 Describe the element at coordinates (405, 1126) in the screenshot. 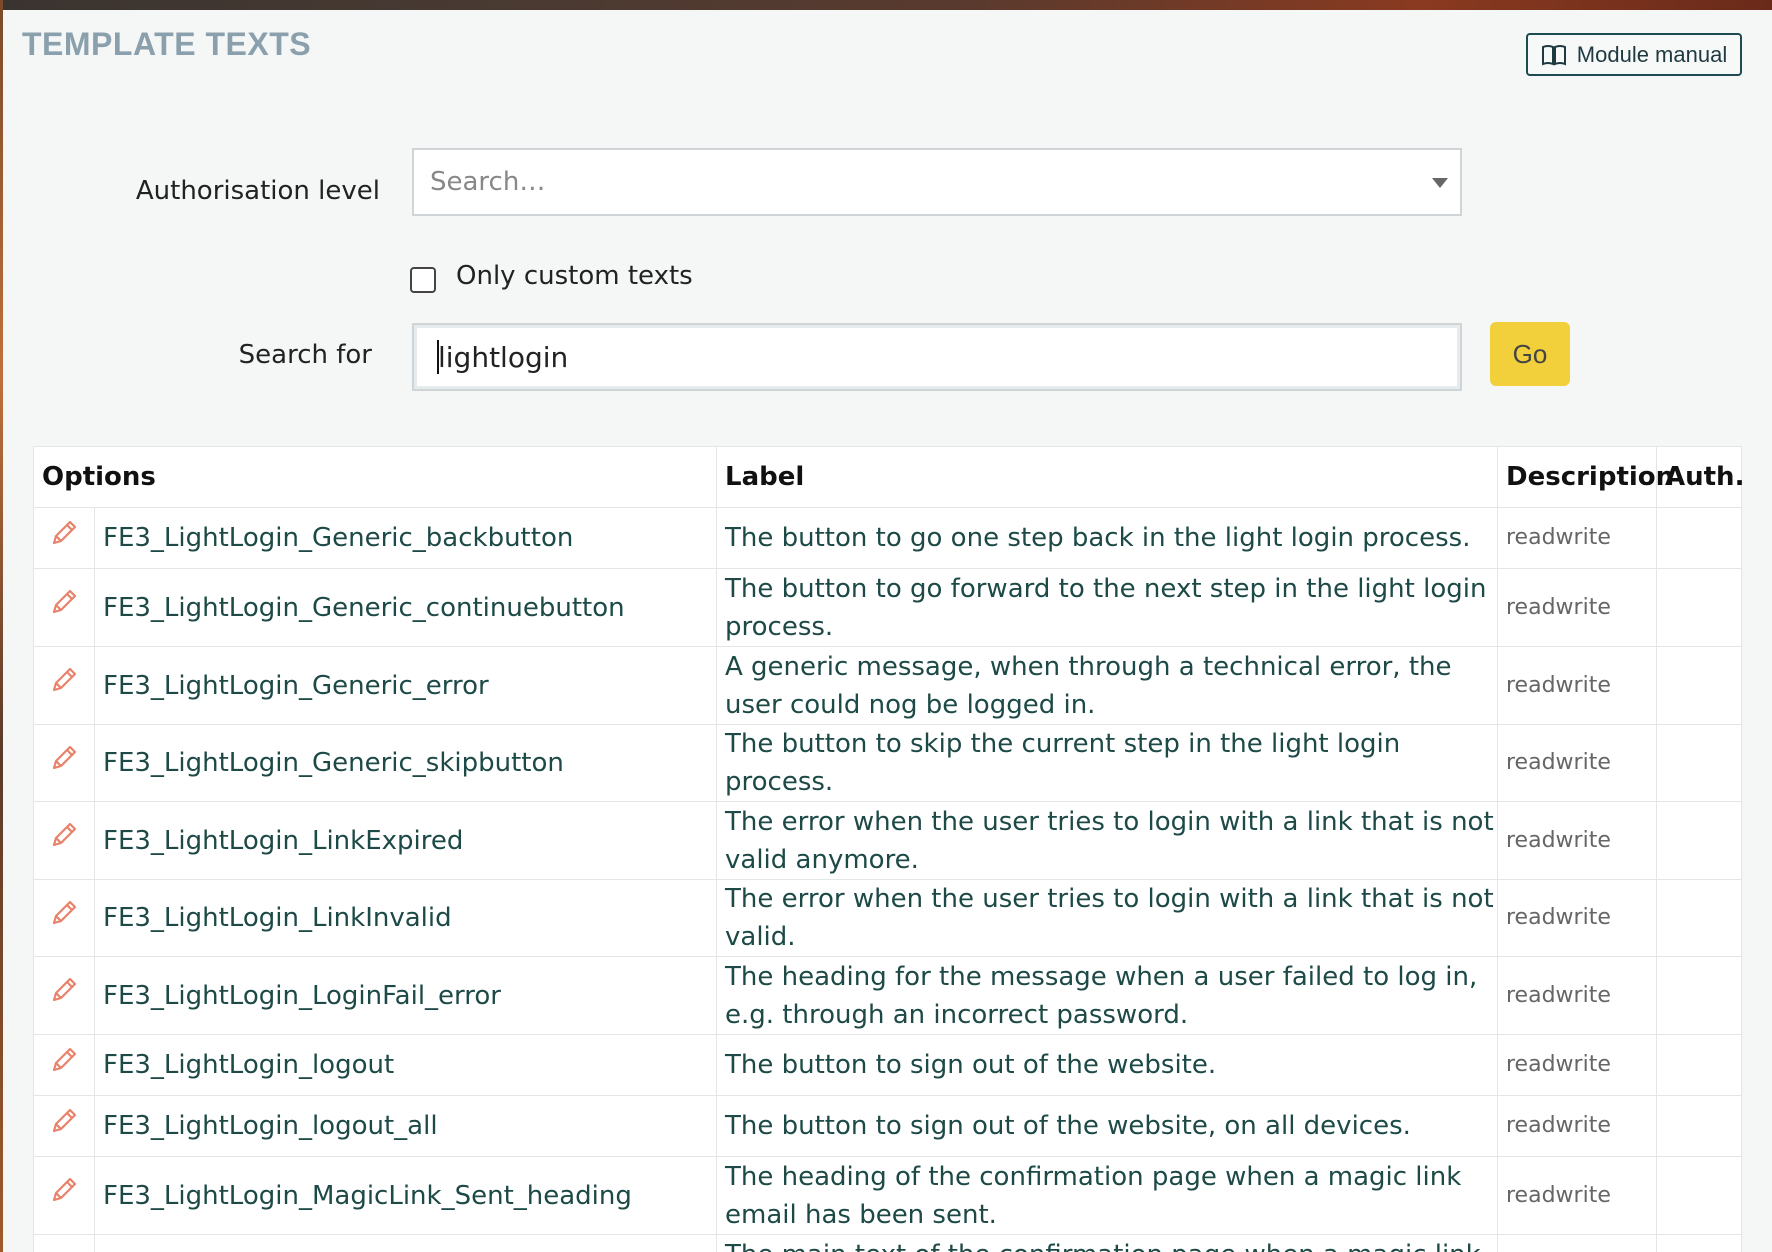

I see `text-key: FE3_LightLogin_logout_all` at that location.